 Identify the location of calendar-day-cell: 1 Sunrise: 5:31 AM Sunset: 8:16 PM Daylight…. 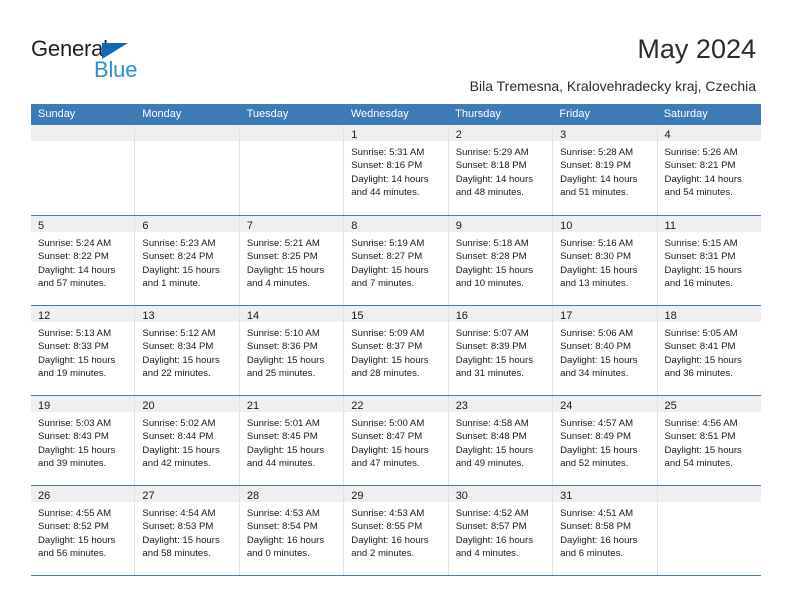
(396, 170).